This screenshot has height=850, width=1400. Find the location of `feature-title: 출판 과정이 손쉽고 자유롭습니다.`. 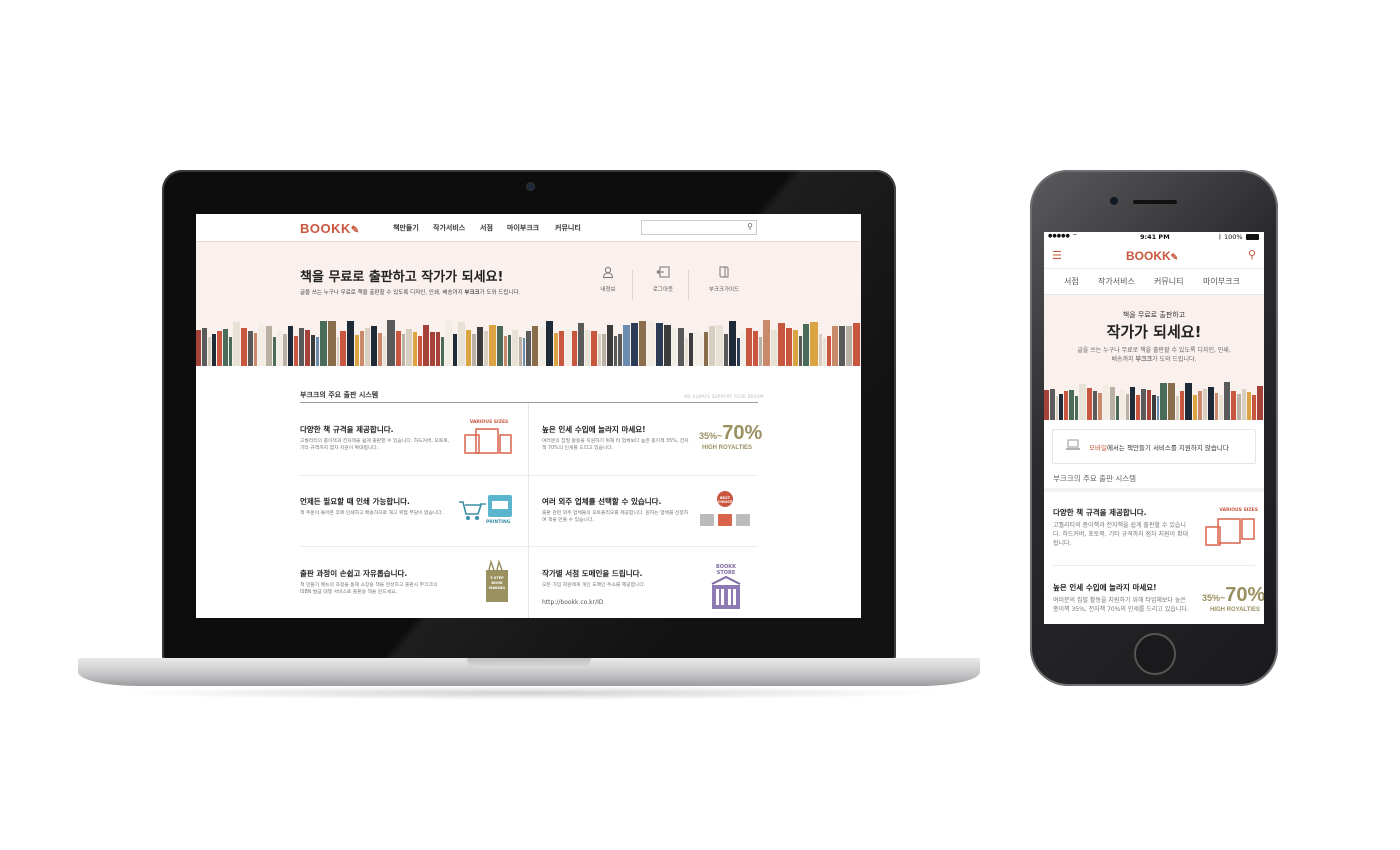

feature-title: 출판 과정이 손쉽고 자유롭습니다. is located at coordinates (354, 573).